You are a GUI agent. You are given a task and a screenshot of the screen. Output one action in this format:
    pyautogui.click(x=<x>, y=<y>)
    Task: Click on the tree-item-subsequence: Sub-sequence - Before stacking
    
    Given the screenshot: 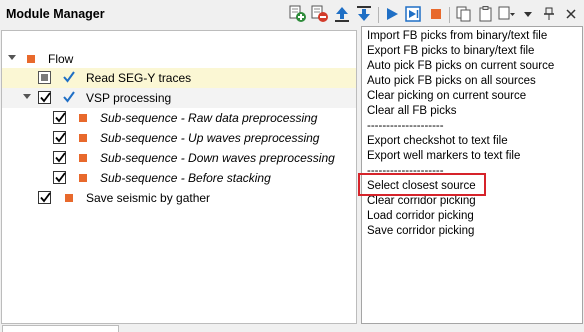 What is the action you would take?
    pyautogui.click(x=179, y=178)
    